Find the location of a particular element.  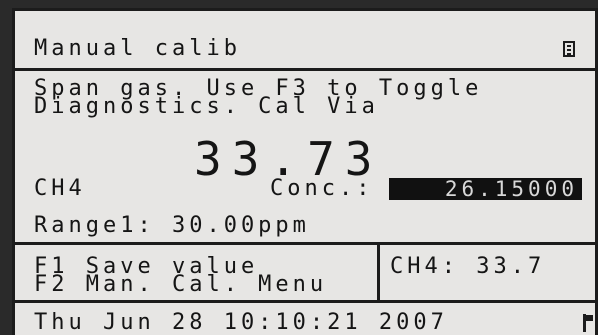

screen-title: Manual calib is located at coordinates (137, 48).